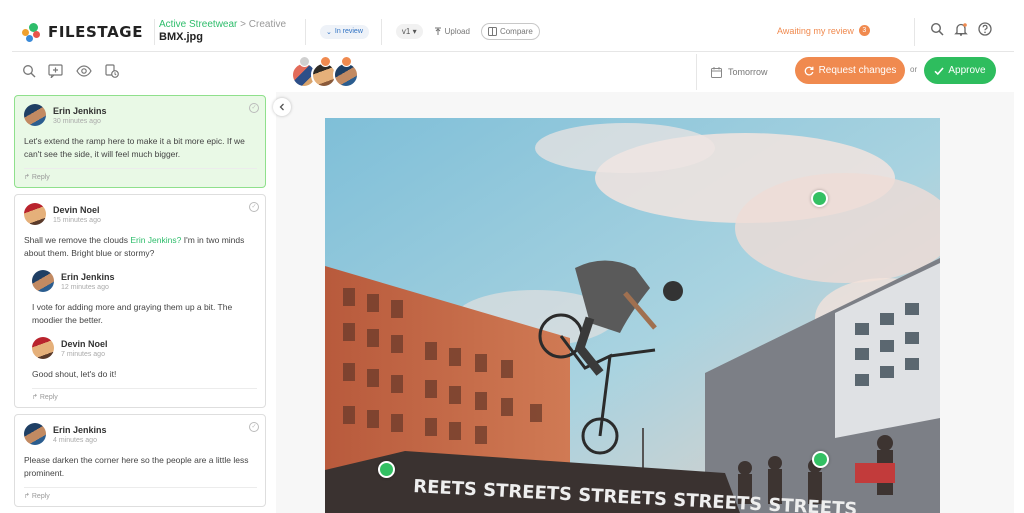  What do you see at coordinates (437, 31) in the screenshot?
I see `upload-icon` at bounding box center [437, 31].